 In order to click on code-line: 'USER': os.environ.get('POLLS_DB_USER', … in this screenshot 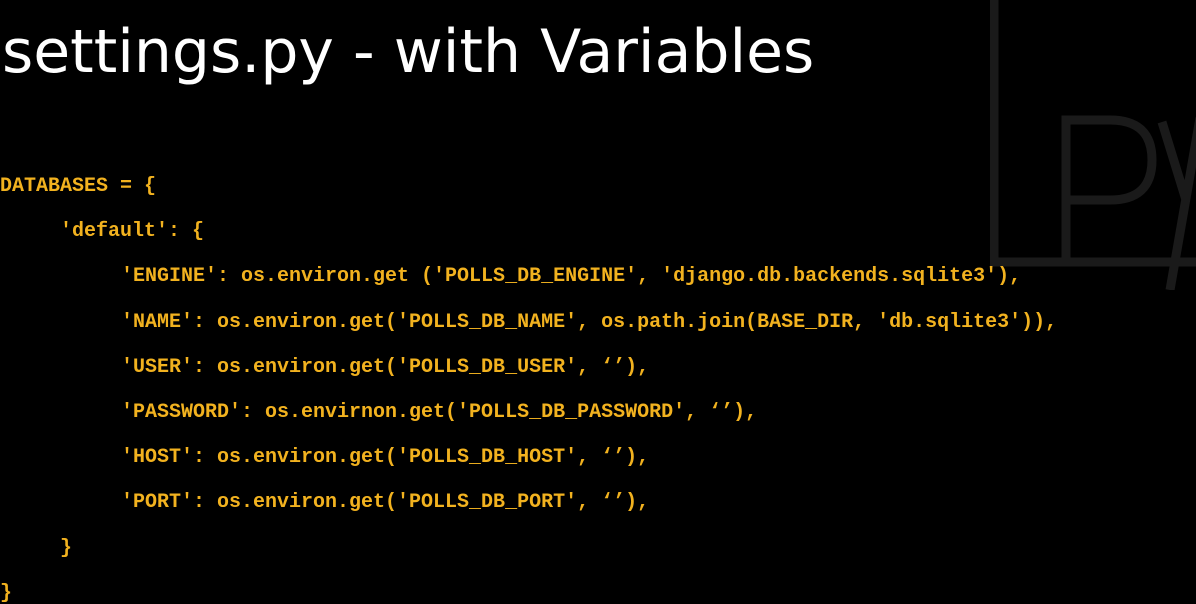, I will do `click(385, 367)`.